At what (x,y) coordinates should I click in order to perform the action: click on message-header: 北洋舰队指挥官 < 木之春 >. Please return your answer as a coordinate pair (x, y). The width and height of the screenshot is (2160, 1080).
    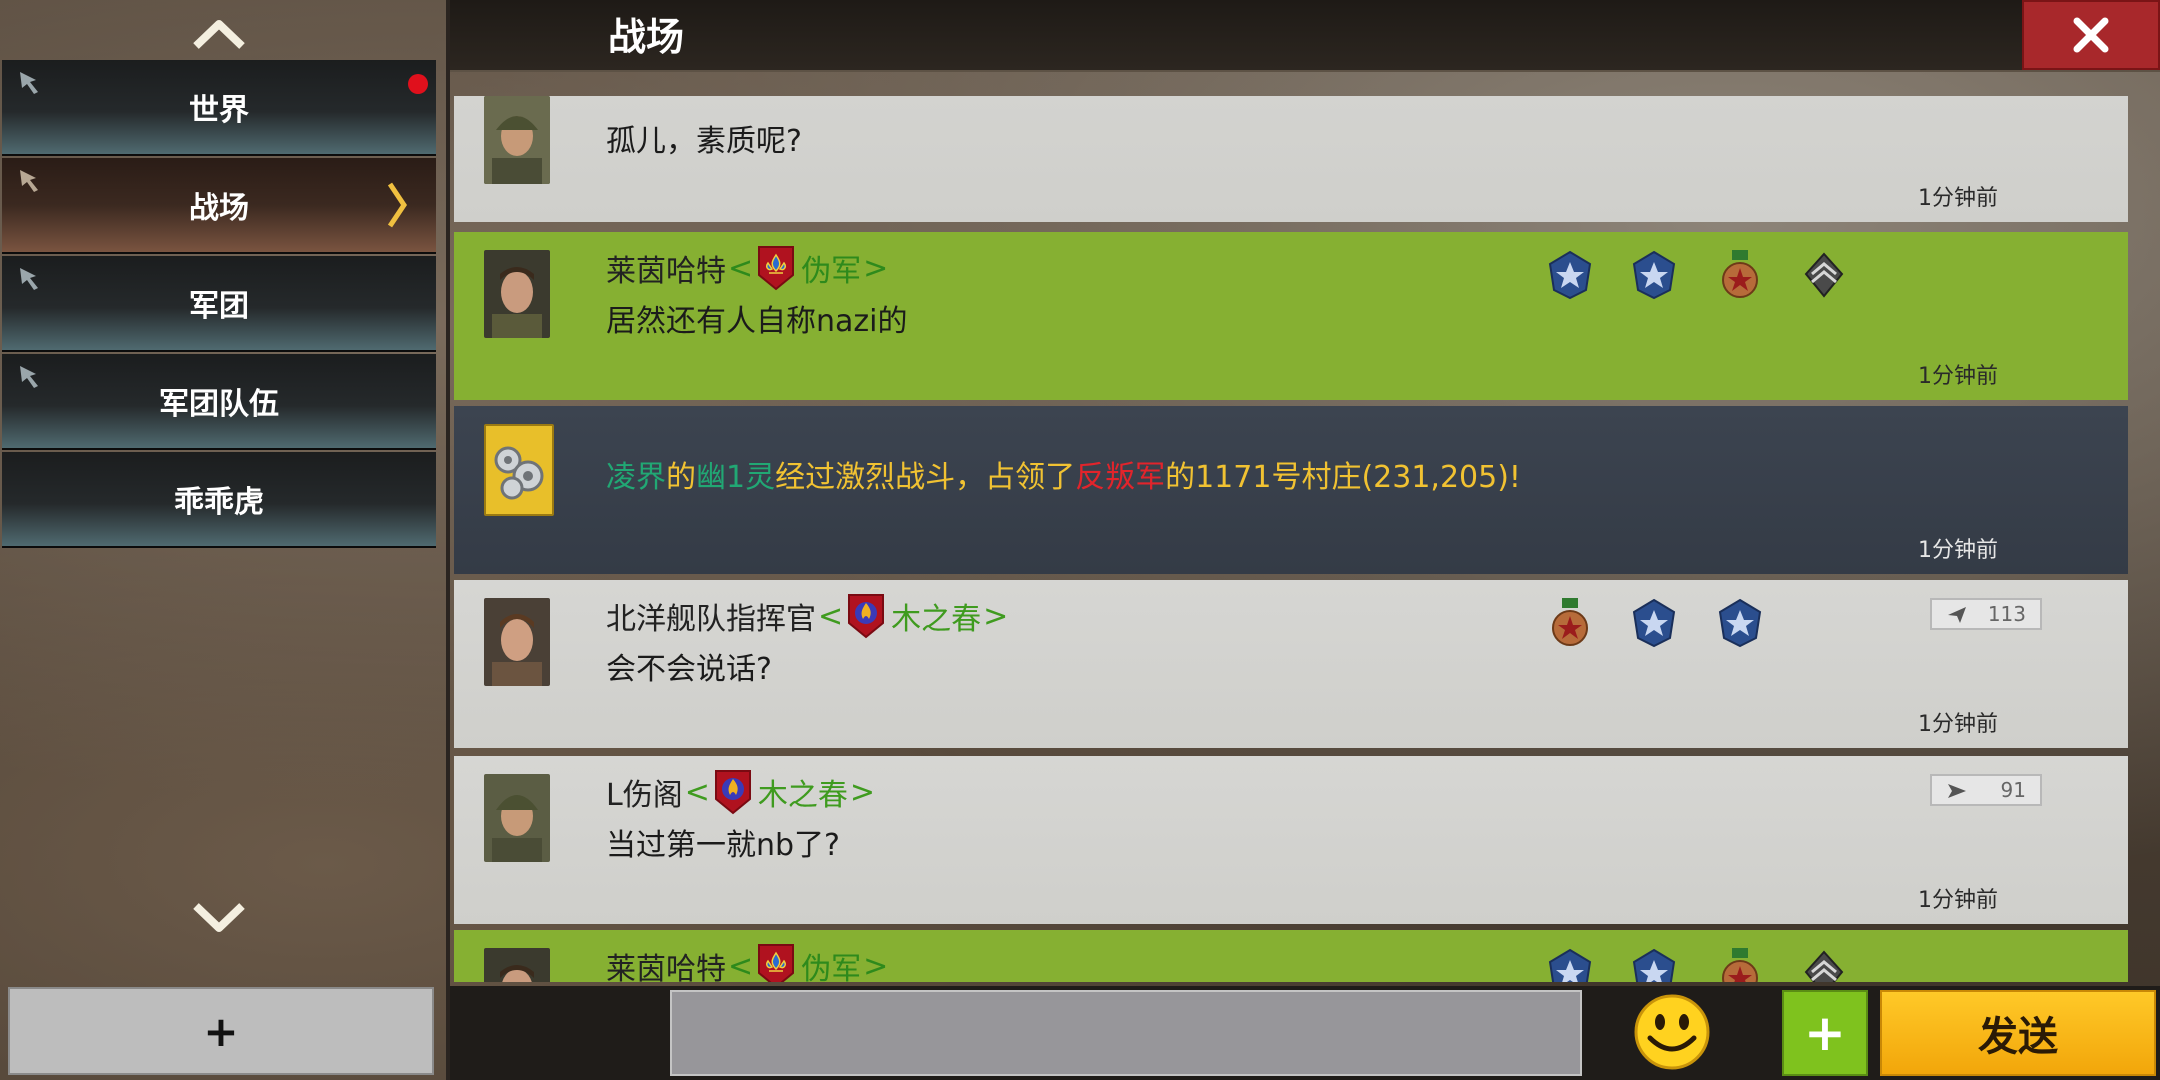
    Looking at the image, I should click on (807, 616).